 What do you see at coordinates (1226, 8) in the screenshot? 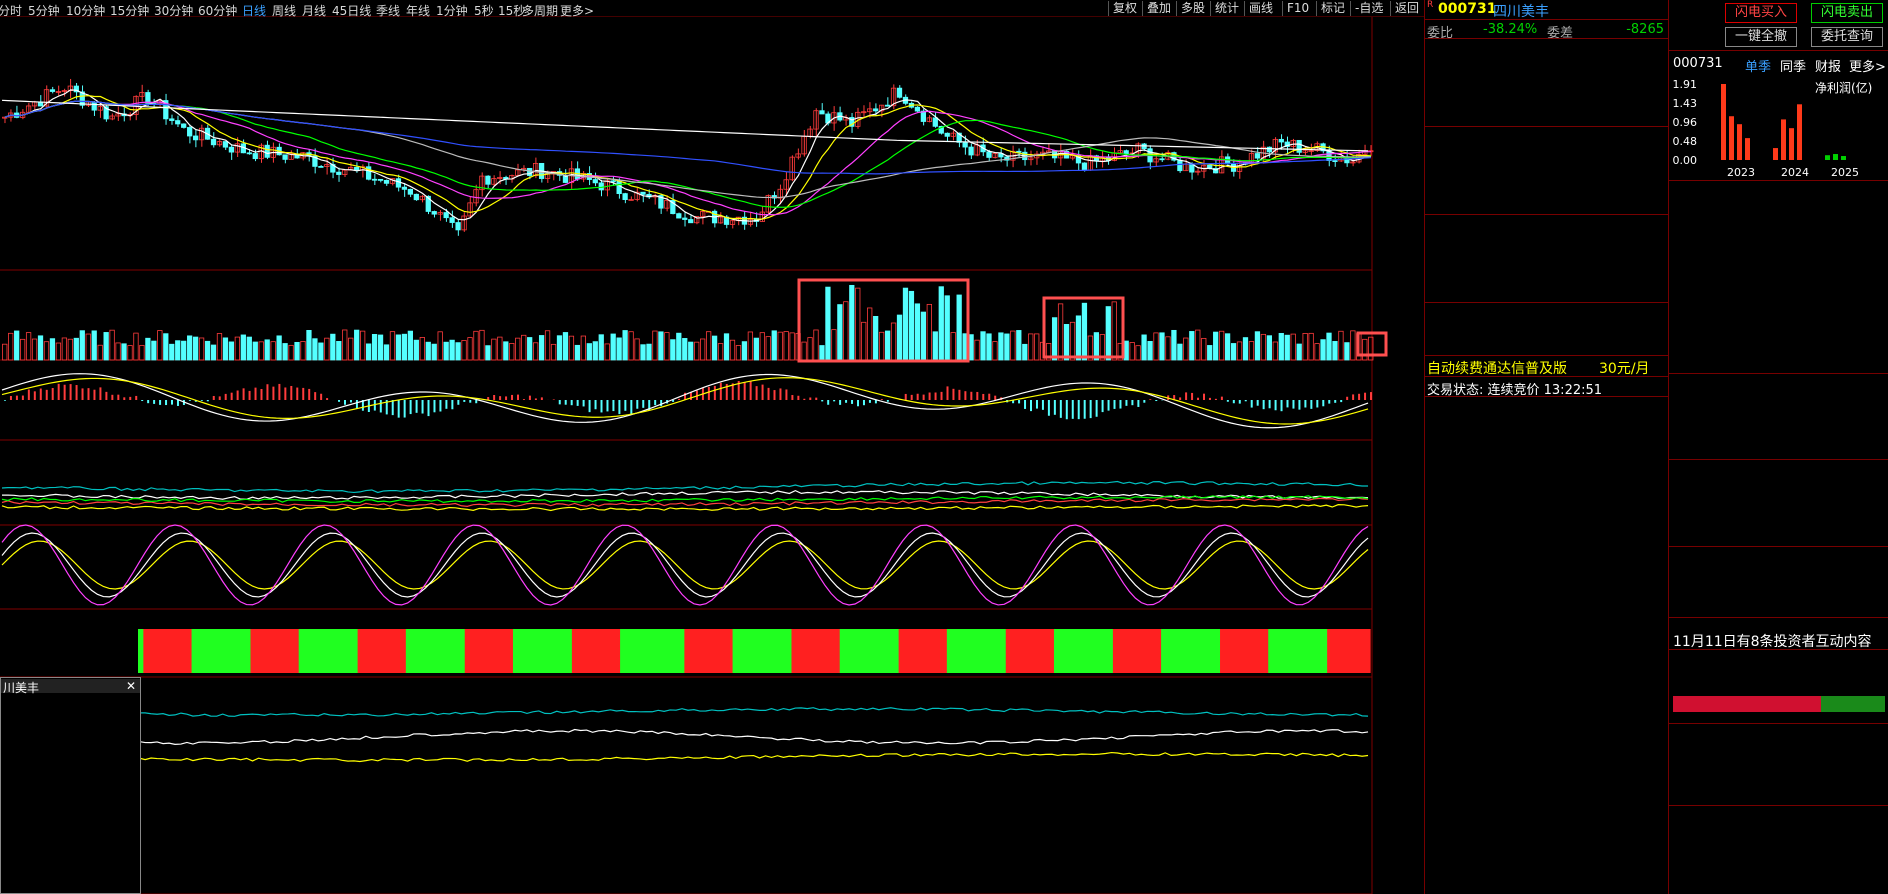
I see `toolbar-button-3: 统计` at bounding box center [1226, 8].